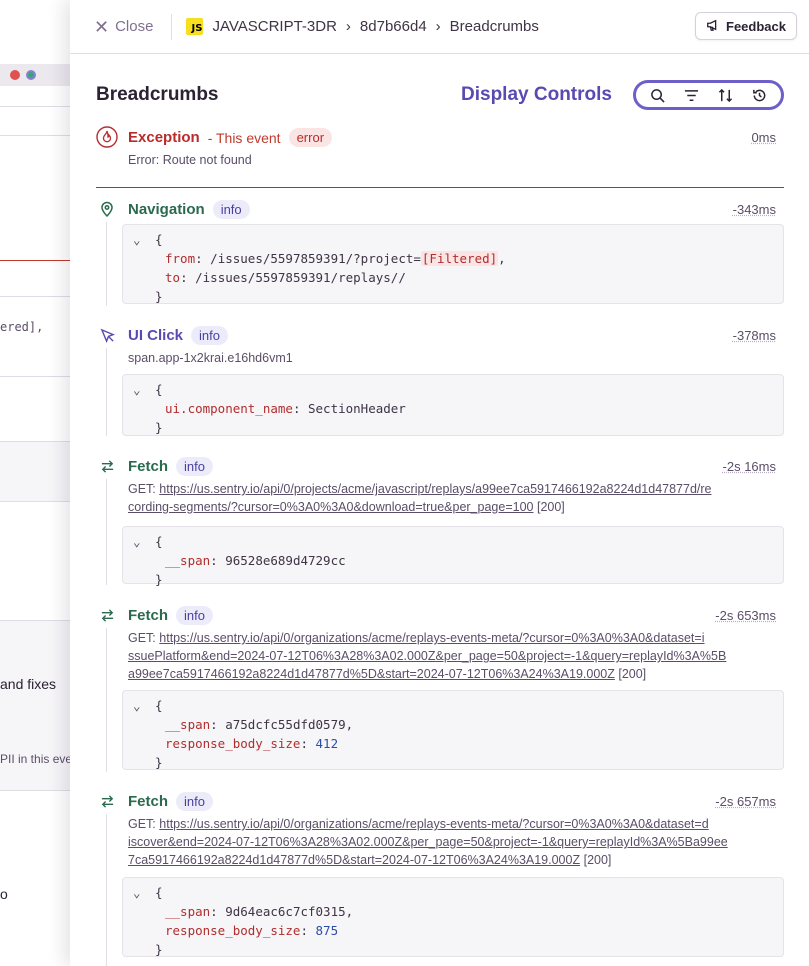  I want to click on breadcrumb-timestamp: -343ms, so click(754, 209).